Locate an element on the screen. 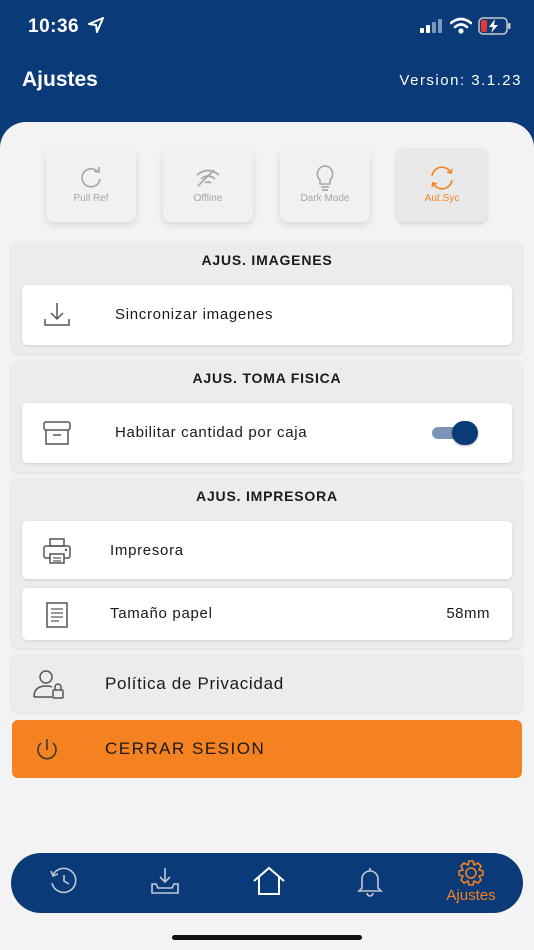 The height and width of the screenshot is (950, 534). section-title: AJUS. IMPRESORA is located at coordinates (267, 496).